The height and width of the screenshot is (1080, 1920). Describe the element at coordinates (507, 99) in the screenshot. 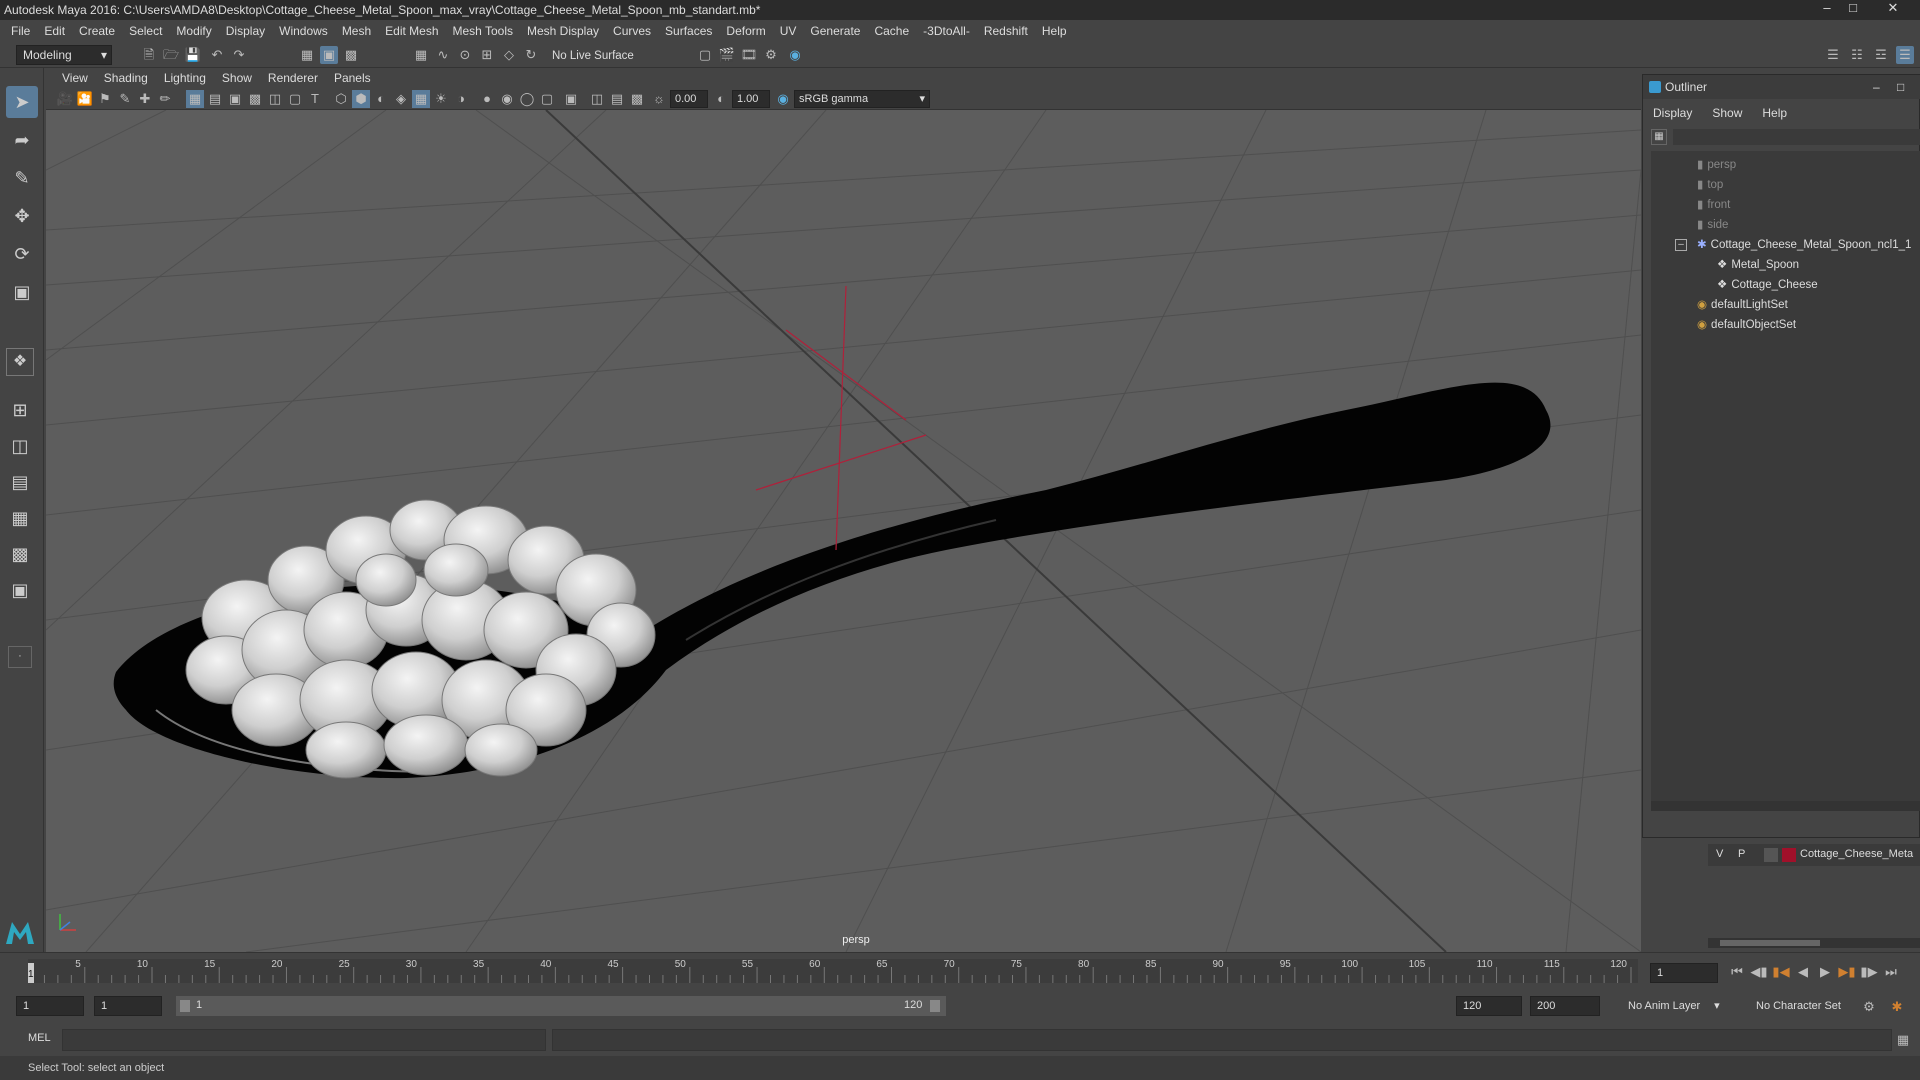

I see `motion-blur-icon: ◉` at that location.